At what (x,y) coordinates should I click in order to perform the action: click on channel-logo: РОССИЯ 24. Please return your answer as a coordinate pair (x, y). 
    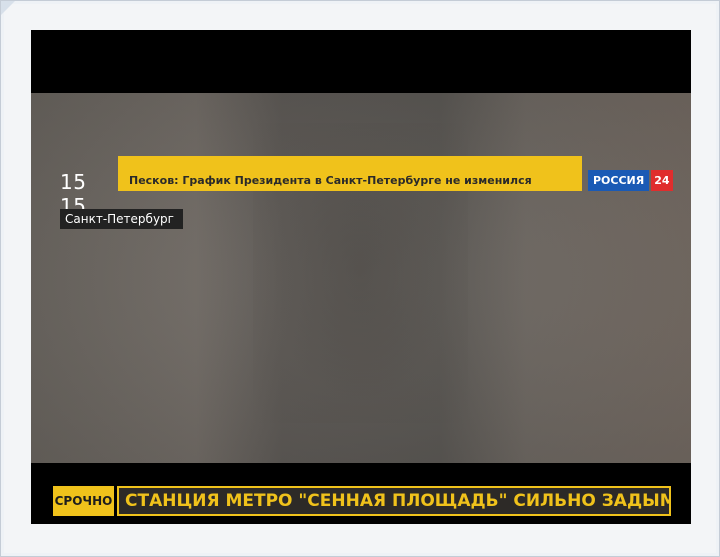
    Looking at the image, I should click on (630, 180).